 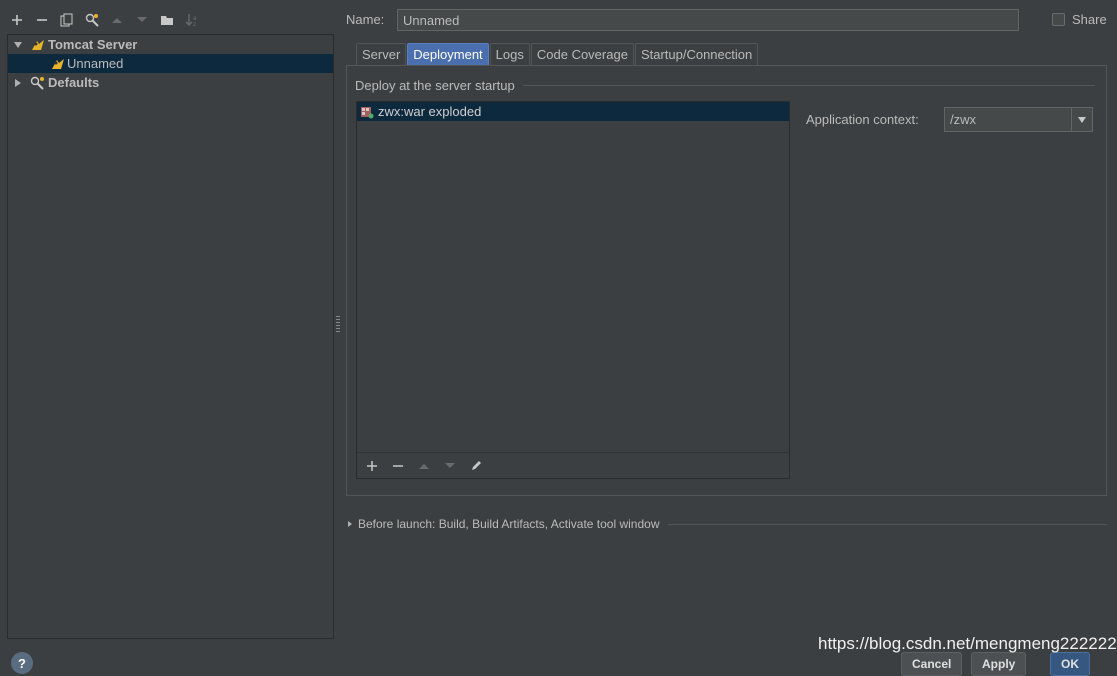 What do you see at coordinates (18, 45) in the screenshot?
I see `expand-arrow-icon` at bounding box center [18, 45].